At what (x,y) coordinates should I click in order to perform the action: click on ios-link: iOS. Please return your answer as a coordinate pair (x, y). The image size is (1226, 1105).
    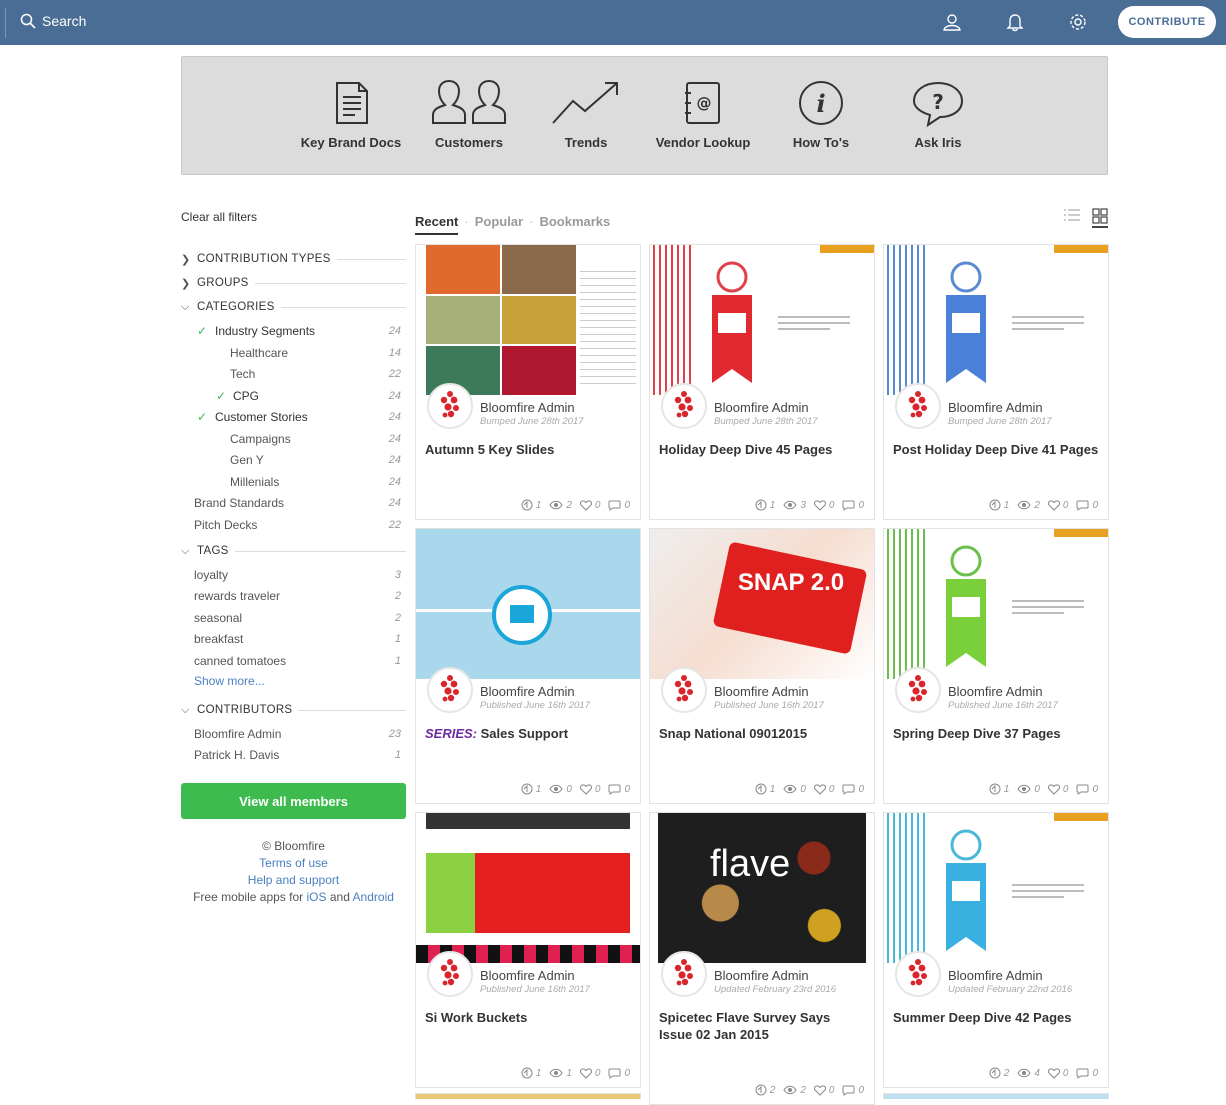
    Looking at the image, I should click on (316, 897).